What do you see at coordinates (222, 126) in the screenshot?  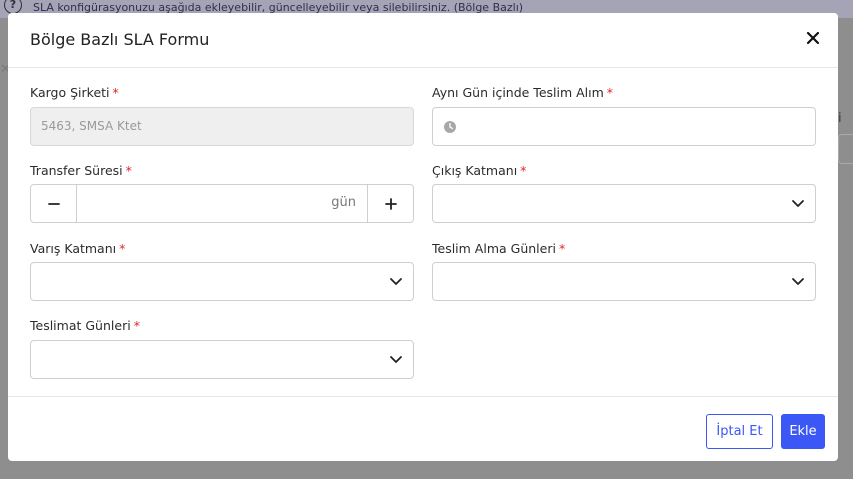 I see `cargo-company-field: 5463, SMSA Ktet` at bounding box center [222, 126].